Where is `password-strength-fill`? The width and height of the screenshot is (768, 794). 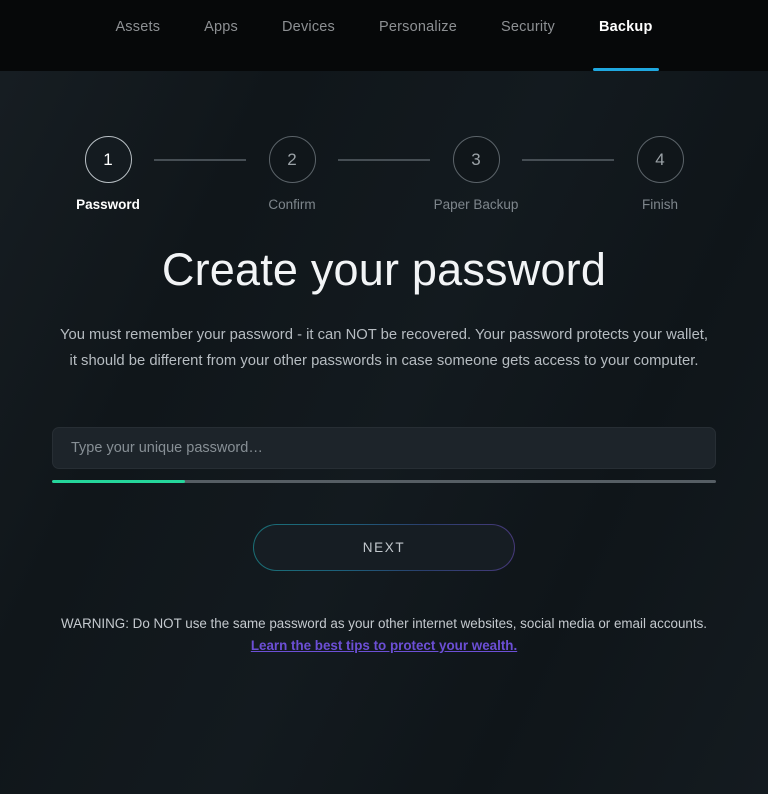 password-strength-fill is located at coordinates (118, 481).